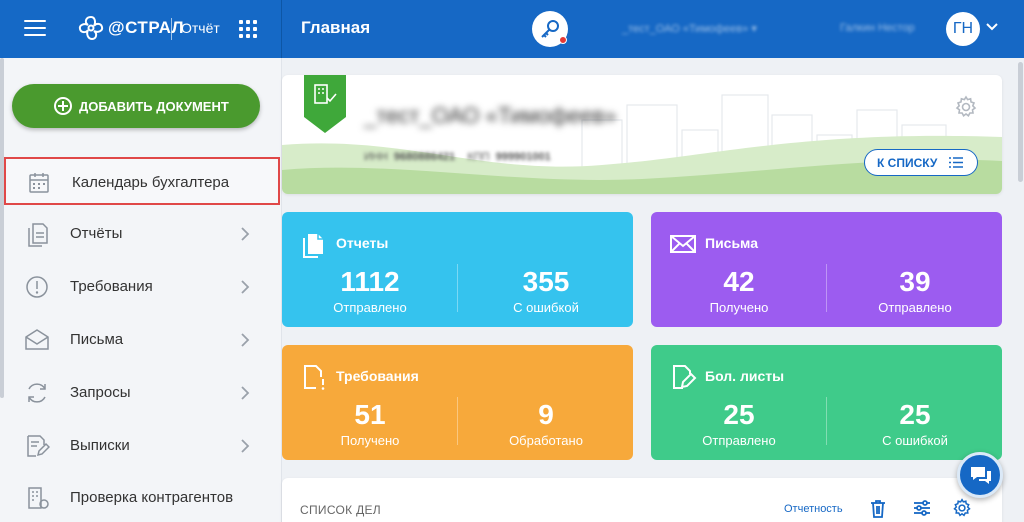 This screenshot has width=1024, height=522. What do you see at coordinates (689, 28) in the screenshot?
I see `organization-select: _тест_ОАО «Тимофеев» ▾` at bounding box center [689, 28].